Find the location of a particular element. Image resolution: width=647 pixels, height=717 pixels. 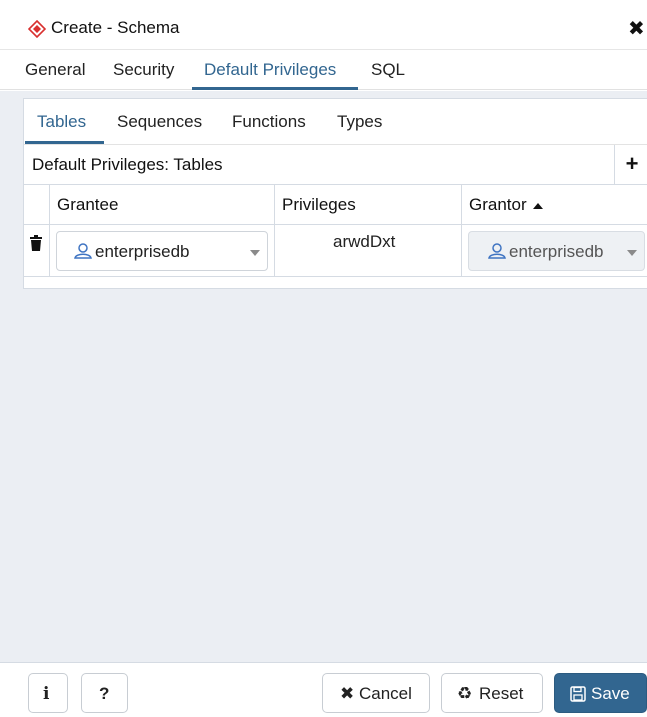

row-actions-cell is located at coordinates (37, 251).